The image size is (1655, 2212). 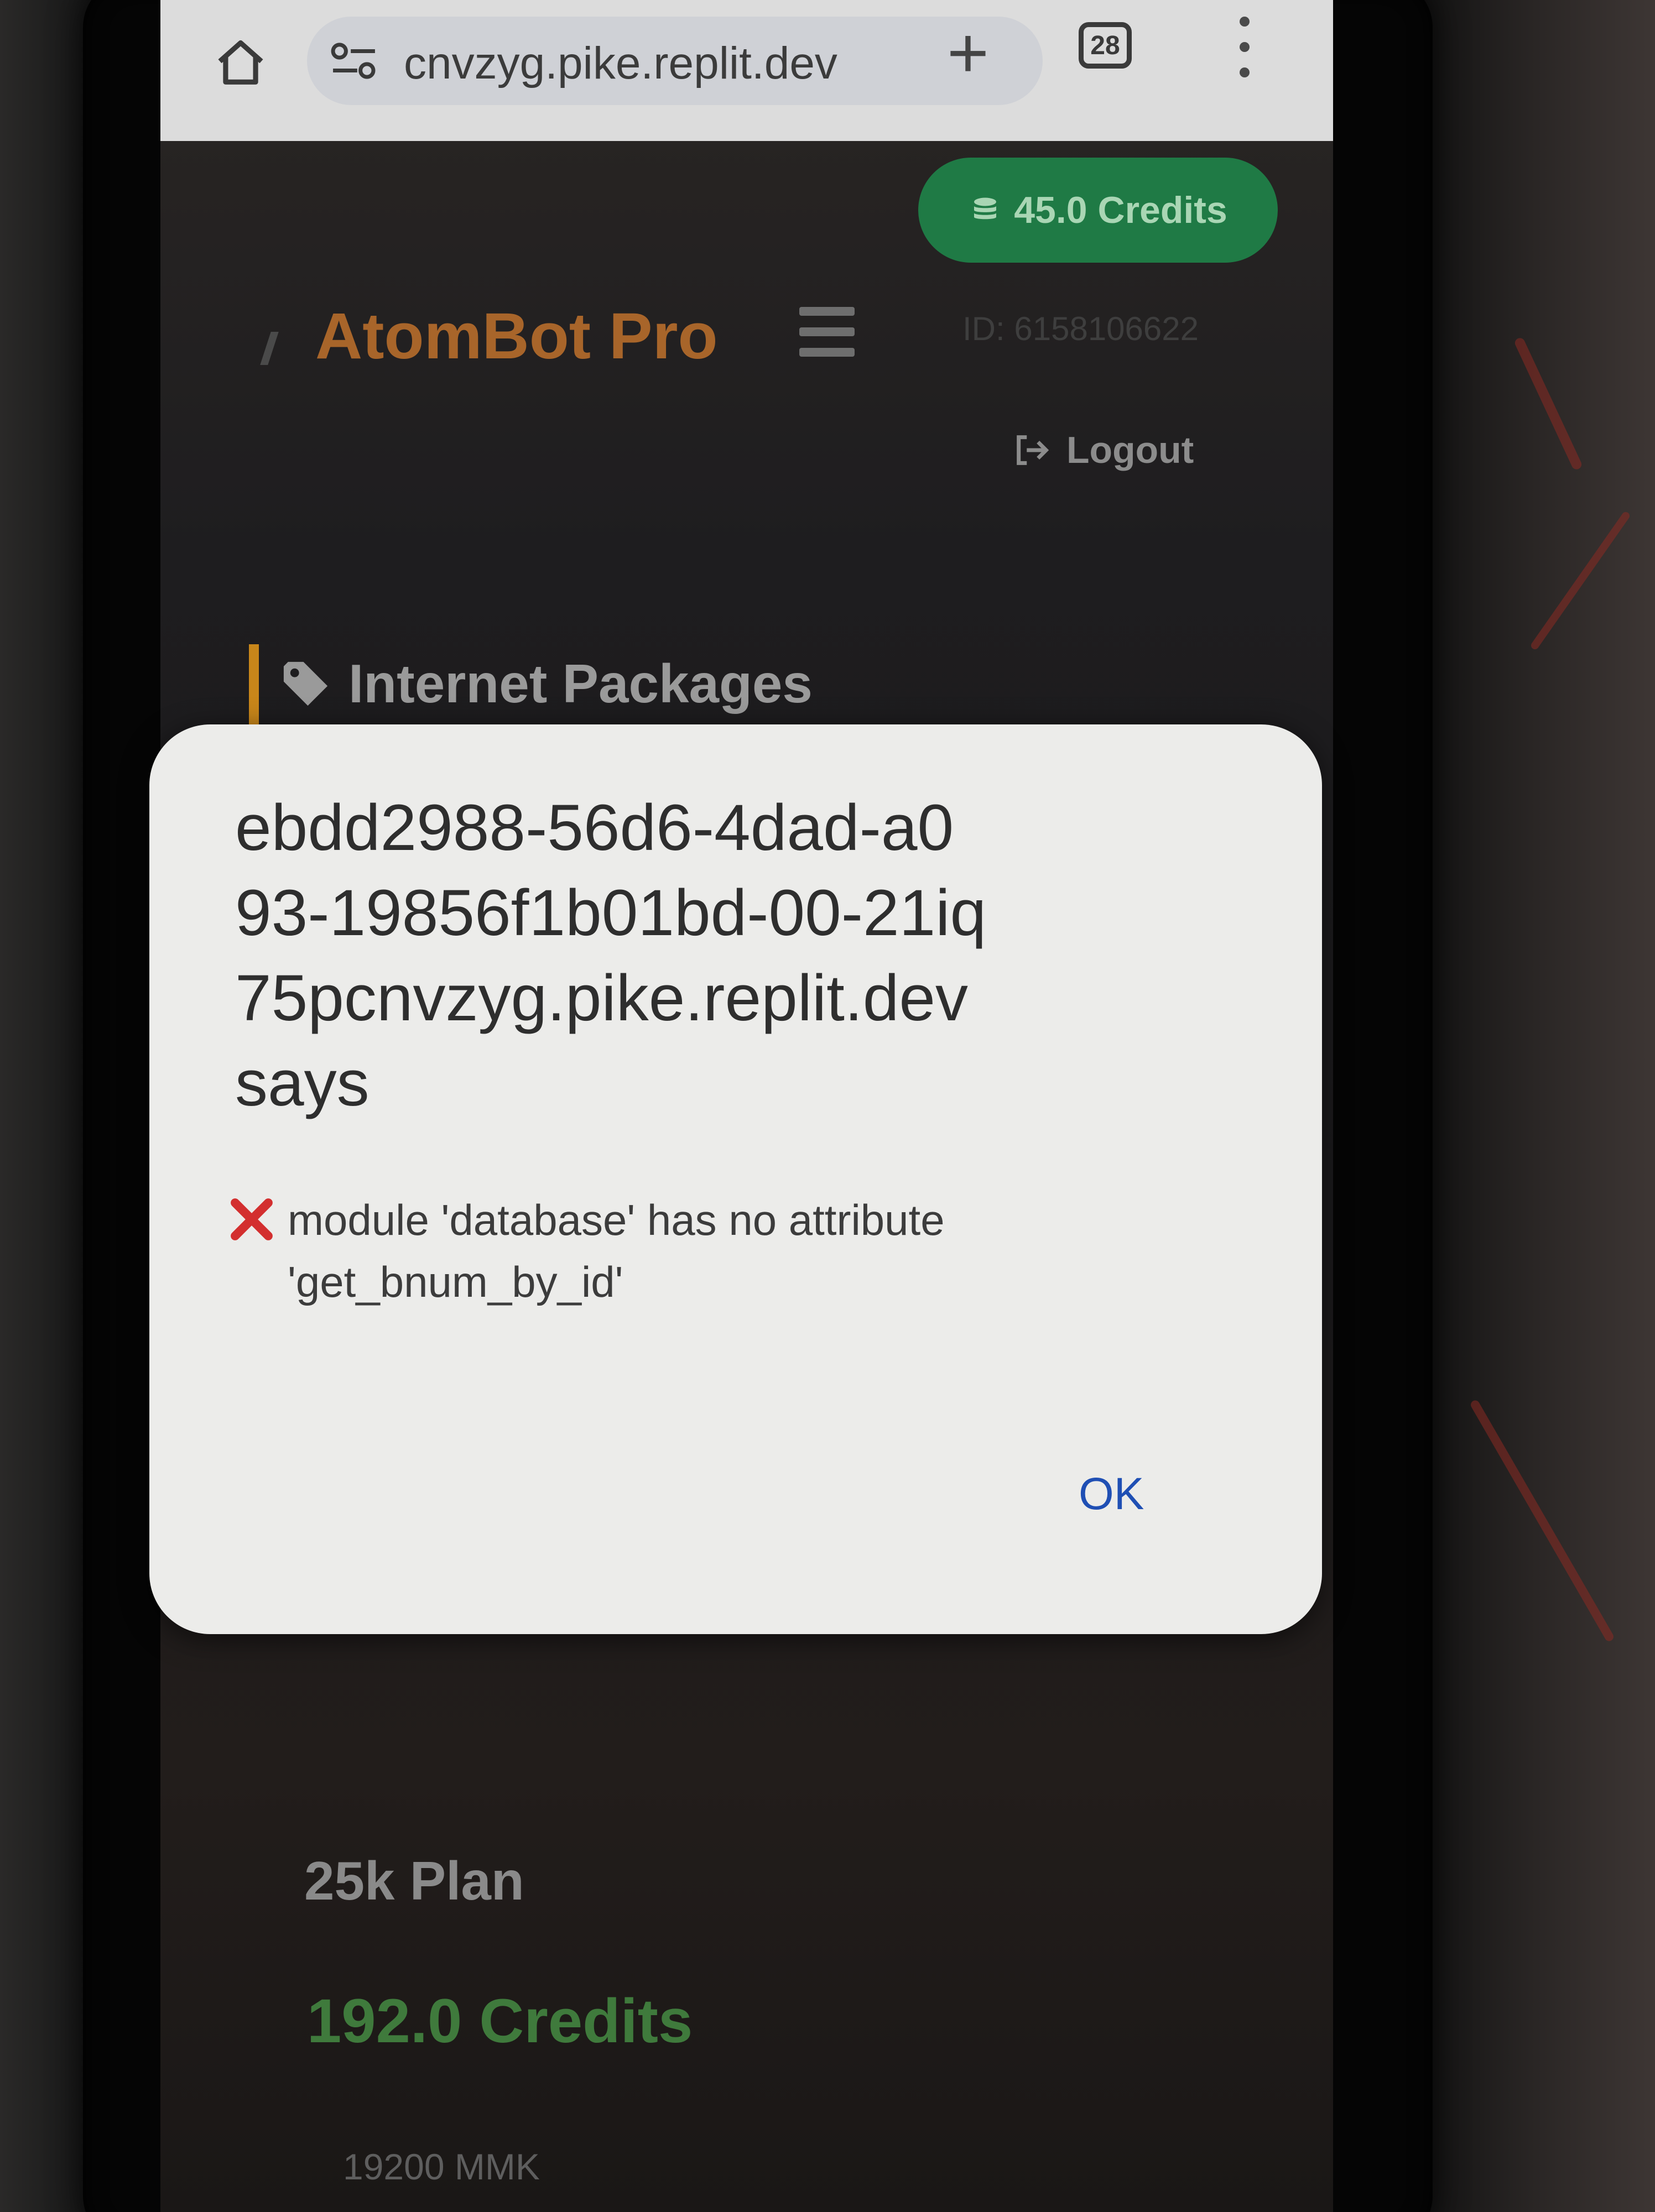 I want to click on desk-surface-right, so click(x=1536, y=1106).